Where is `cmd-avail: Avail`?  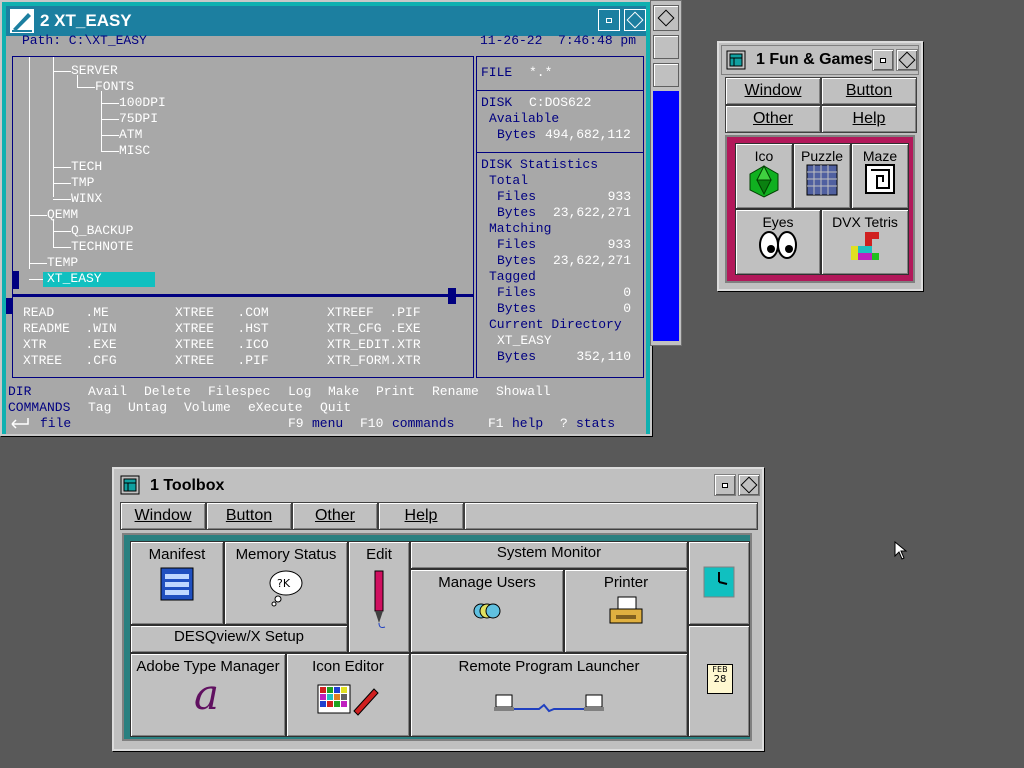
cmd-avail: Avail is located at coordinates (107, 392).